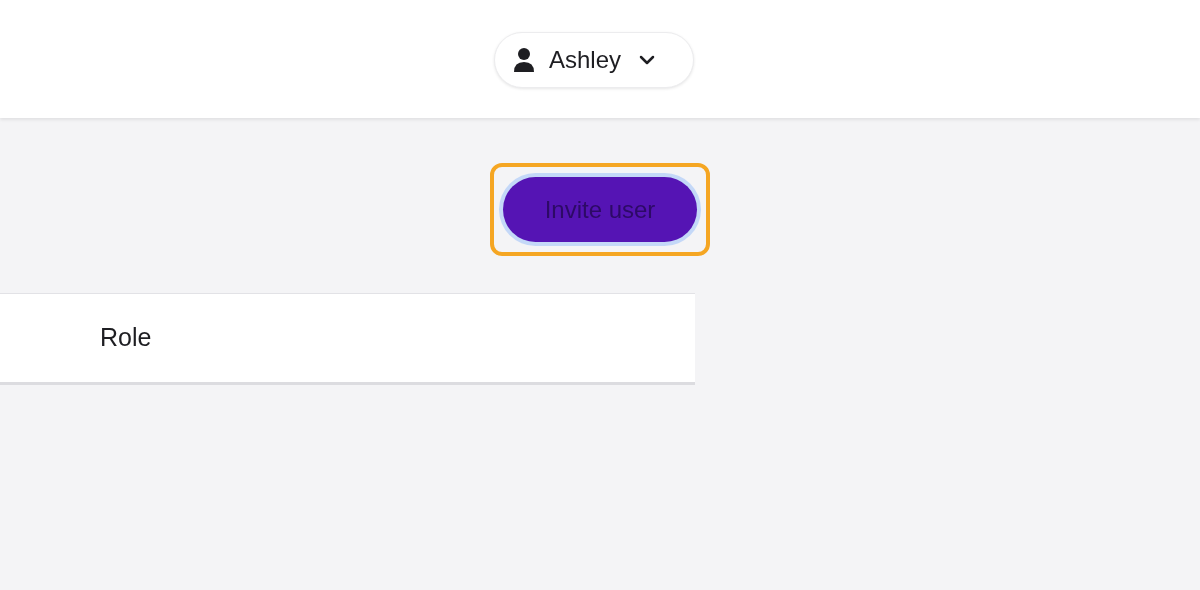 The width and height of the screenshot is (1200, 590). Describe the element at coordinates (647, 60) in the screenshot. I see `chevron-down-icon` at that location.